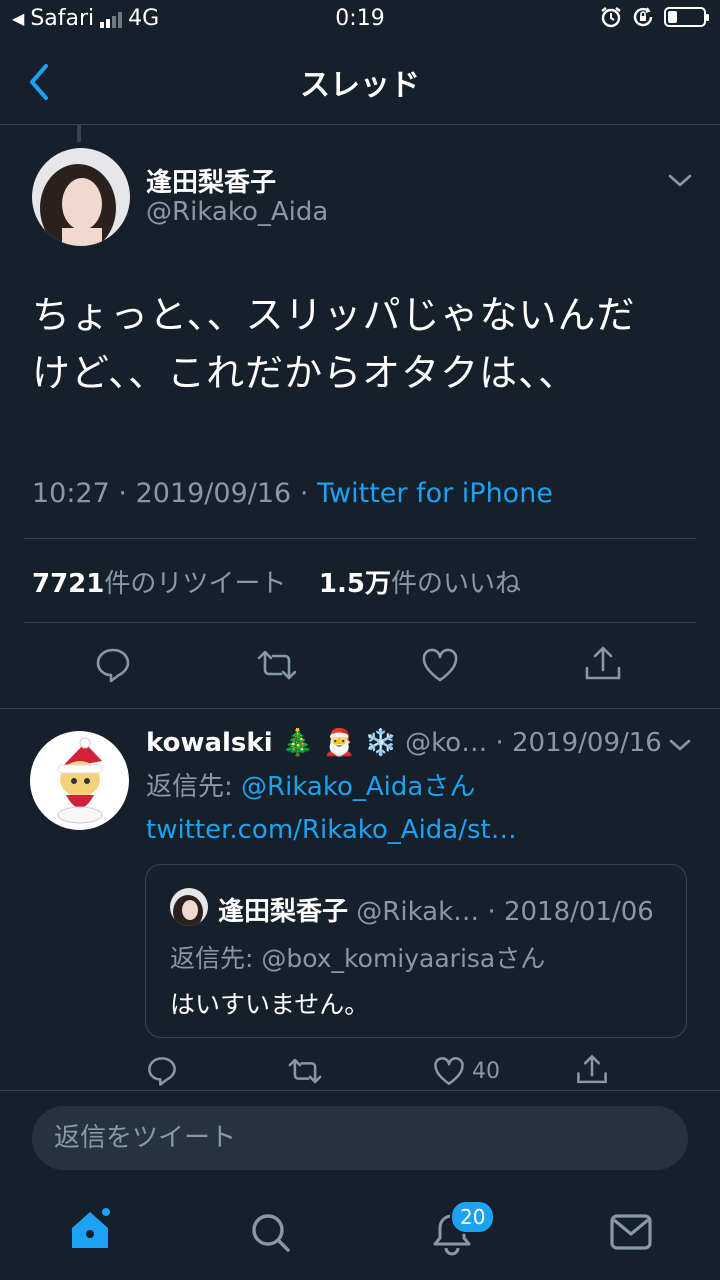  I want to click on reply-avatar-image, so click(79, 780).